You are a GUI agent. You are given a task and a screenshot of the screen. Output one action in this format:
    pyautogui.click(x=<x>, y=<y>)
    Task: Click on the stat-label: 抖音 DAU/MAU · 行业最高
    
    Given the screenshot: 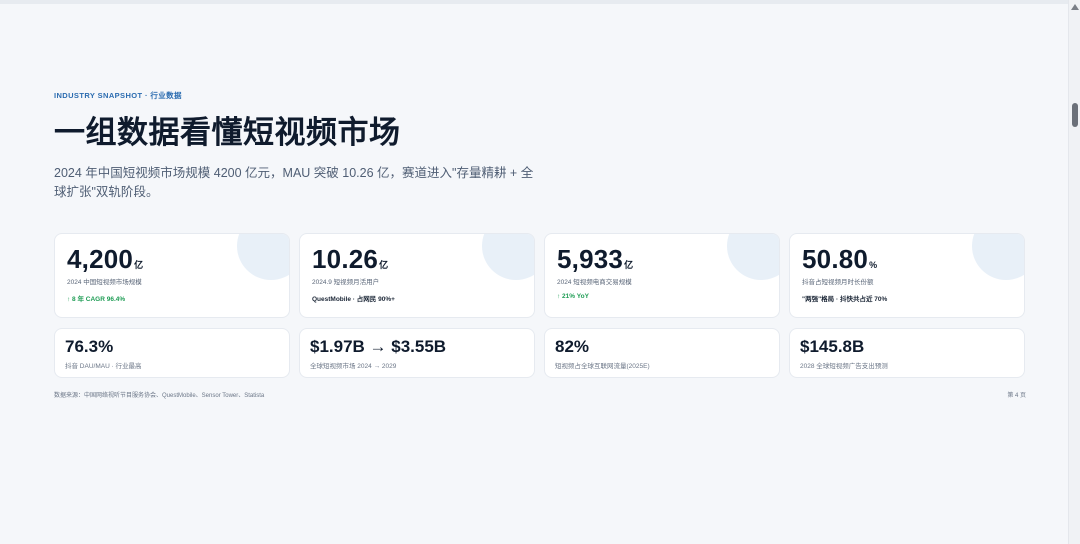 What is the action you would take?
    pyautogui.click(x=103, y=366)
    